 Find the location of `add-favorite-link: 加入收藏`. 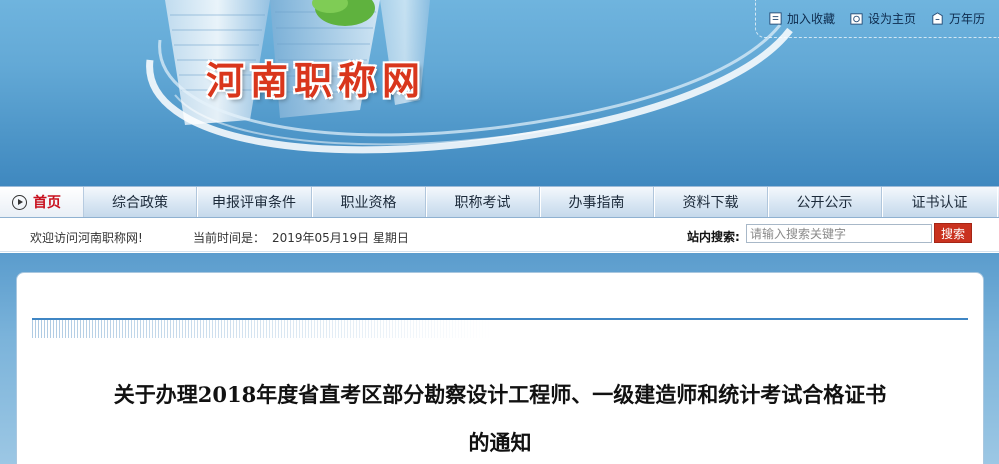

add-favorite-link: 加入收藏 is located at coordinates (801, 18).